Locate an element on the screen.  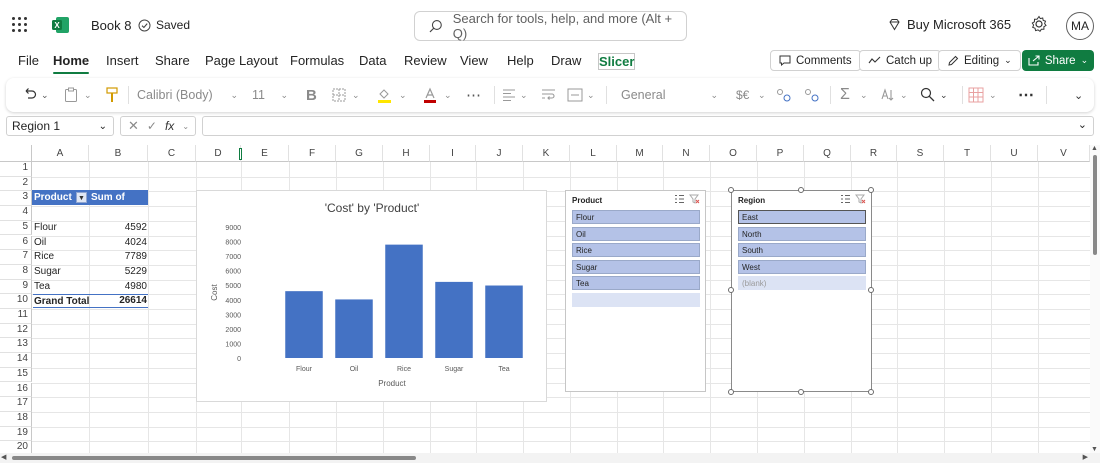
row-header: 6 is located at coordinates (16, 243).